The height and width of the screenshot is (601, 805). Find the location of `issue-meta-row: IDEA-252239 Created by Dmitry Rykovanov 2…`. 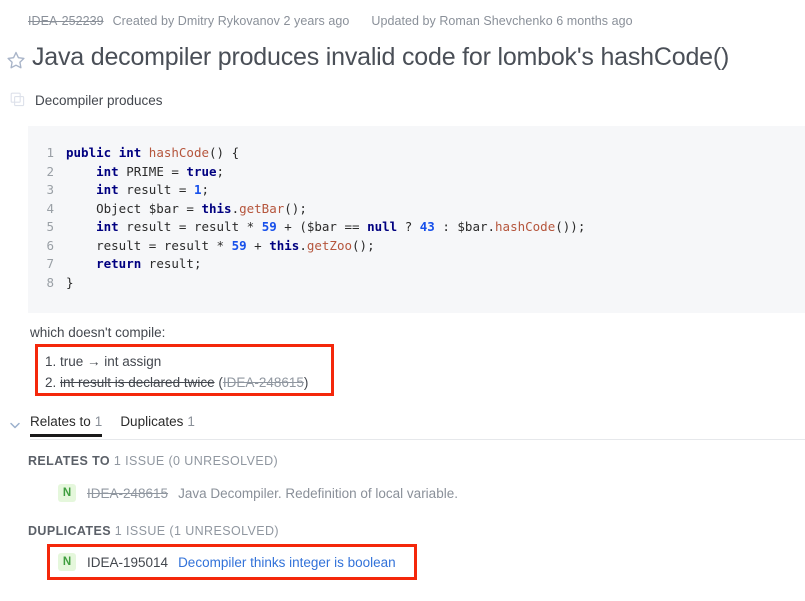

issue-meta-row: IDEA-252239 Created by Dmitry Rykovanov 2… is located at coordinates (330, 21).